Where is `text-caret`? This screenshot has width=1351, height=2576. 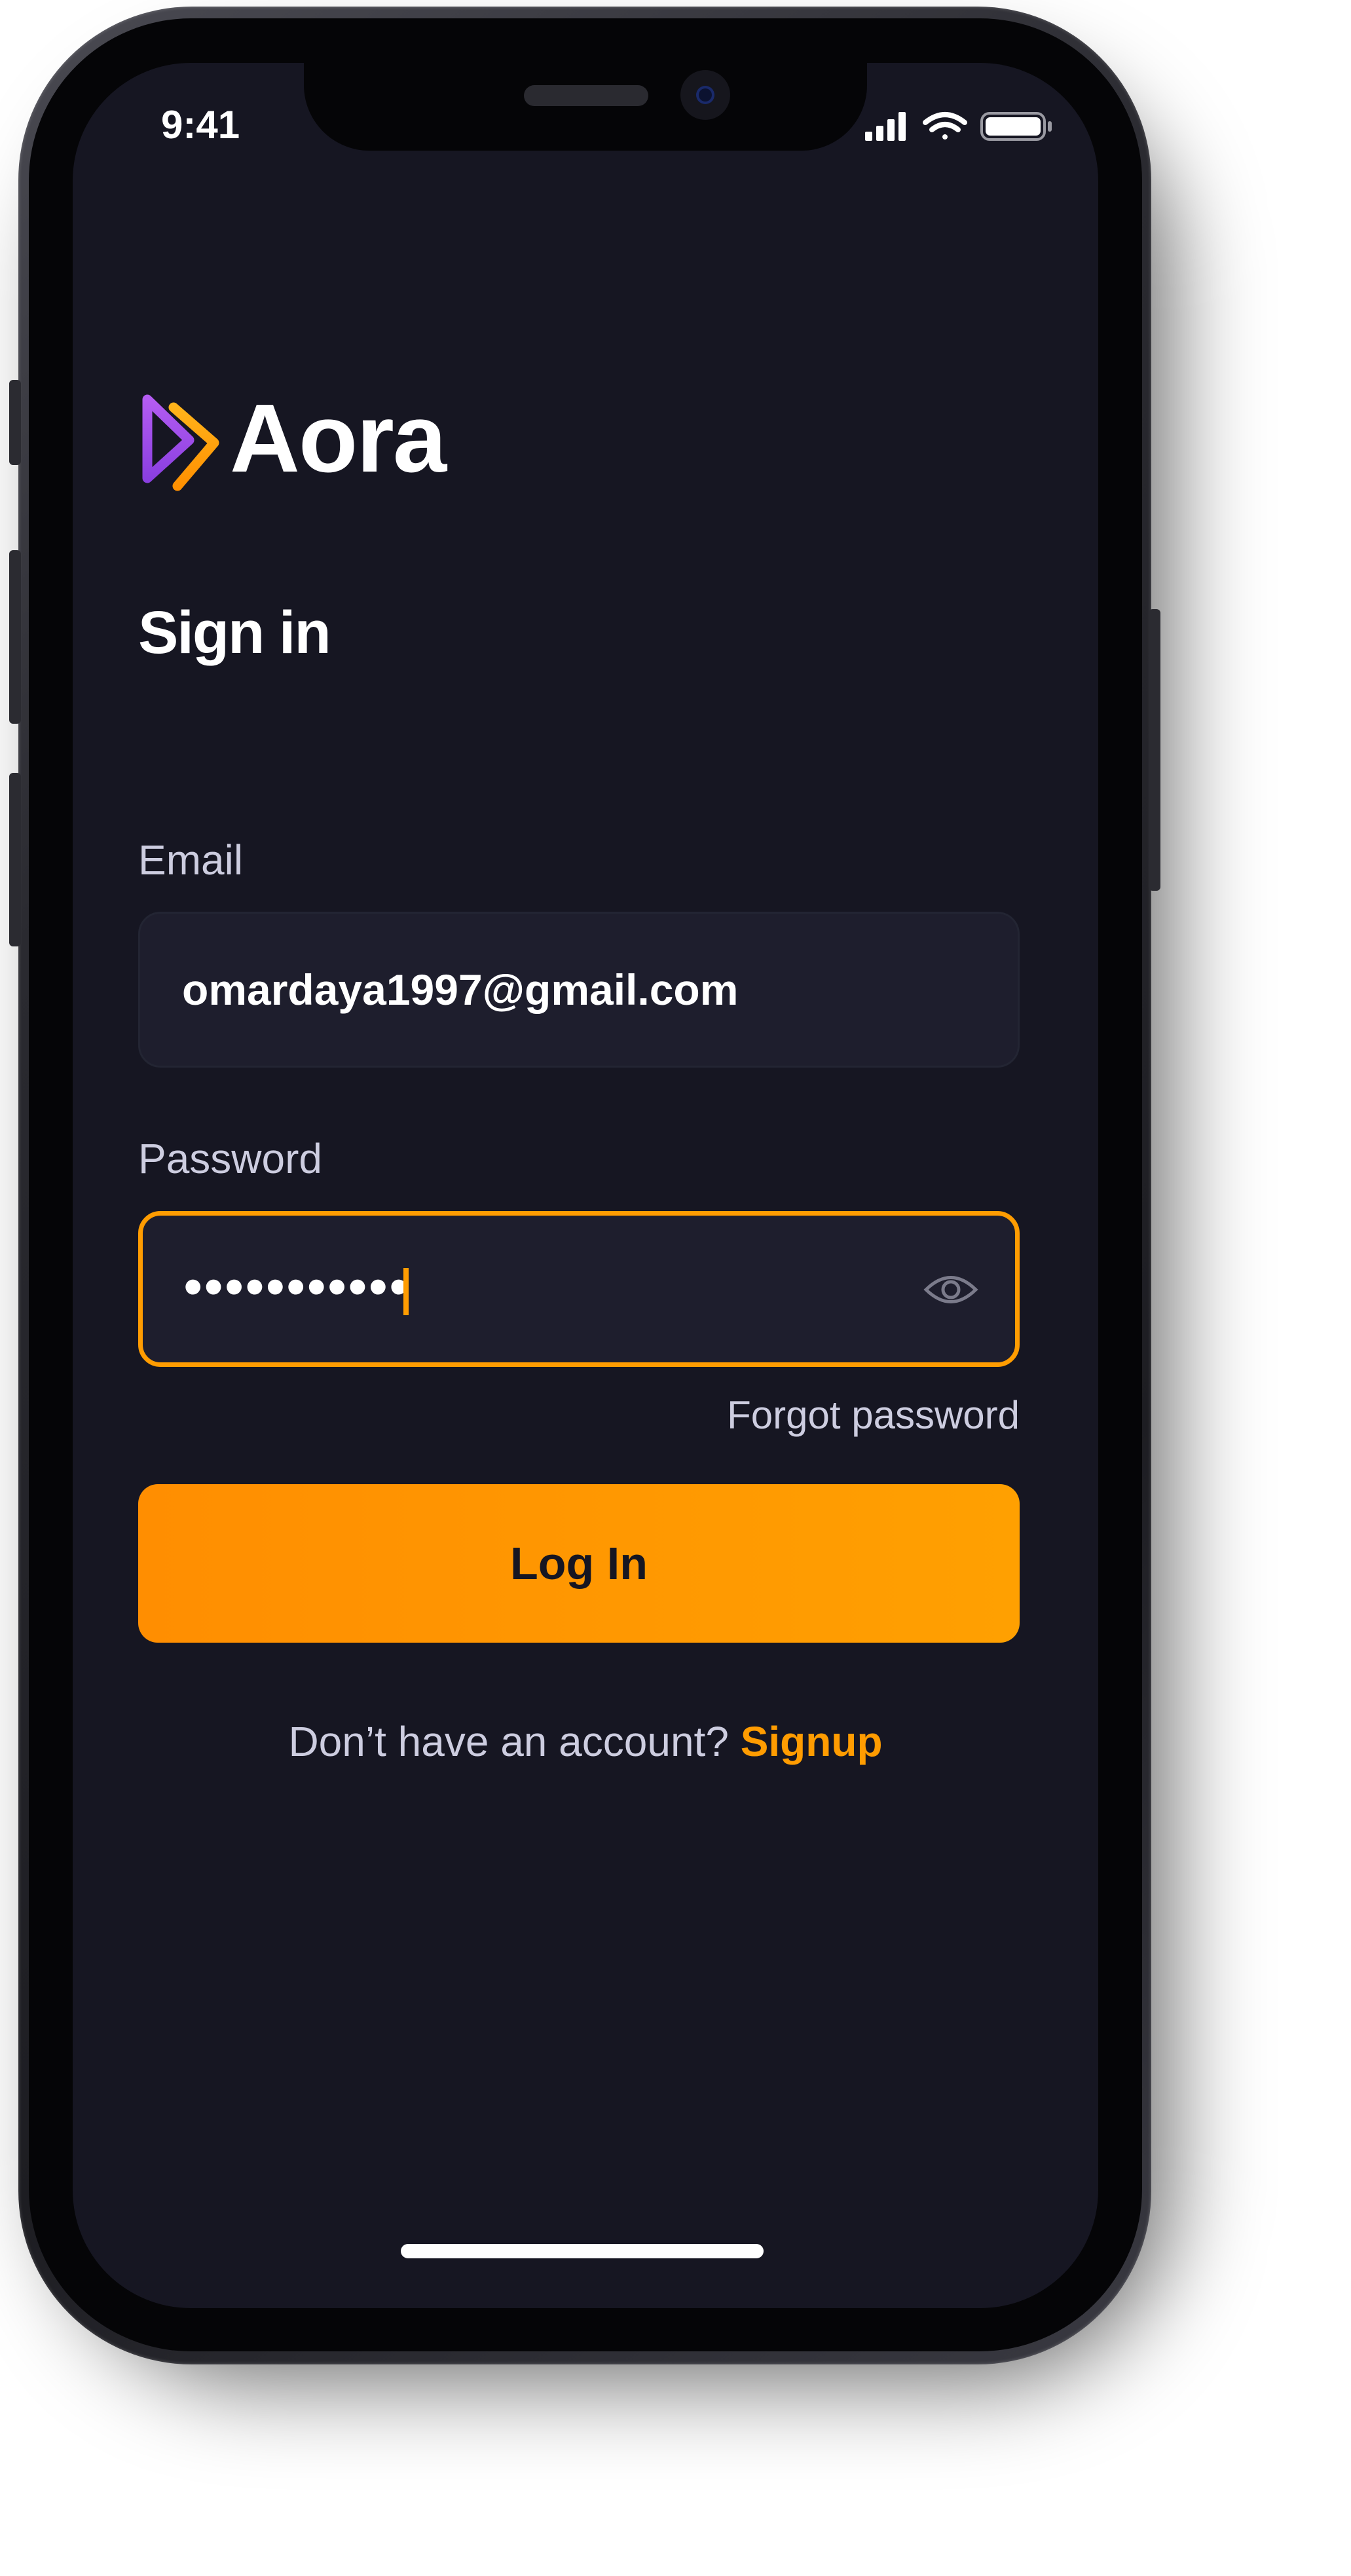 text-caret is located at coordinates (406, 1291).